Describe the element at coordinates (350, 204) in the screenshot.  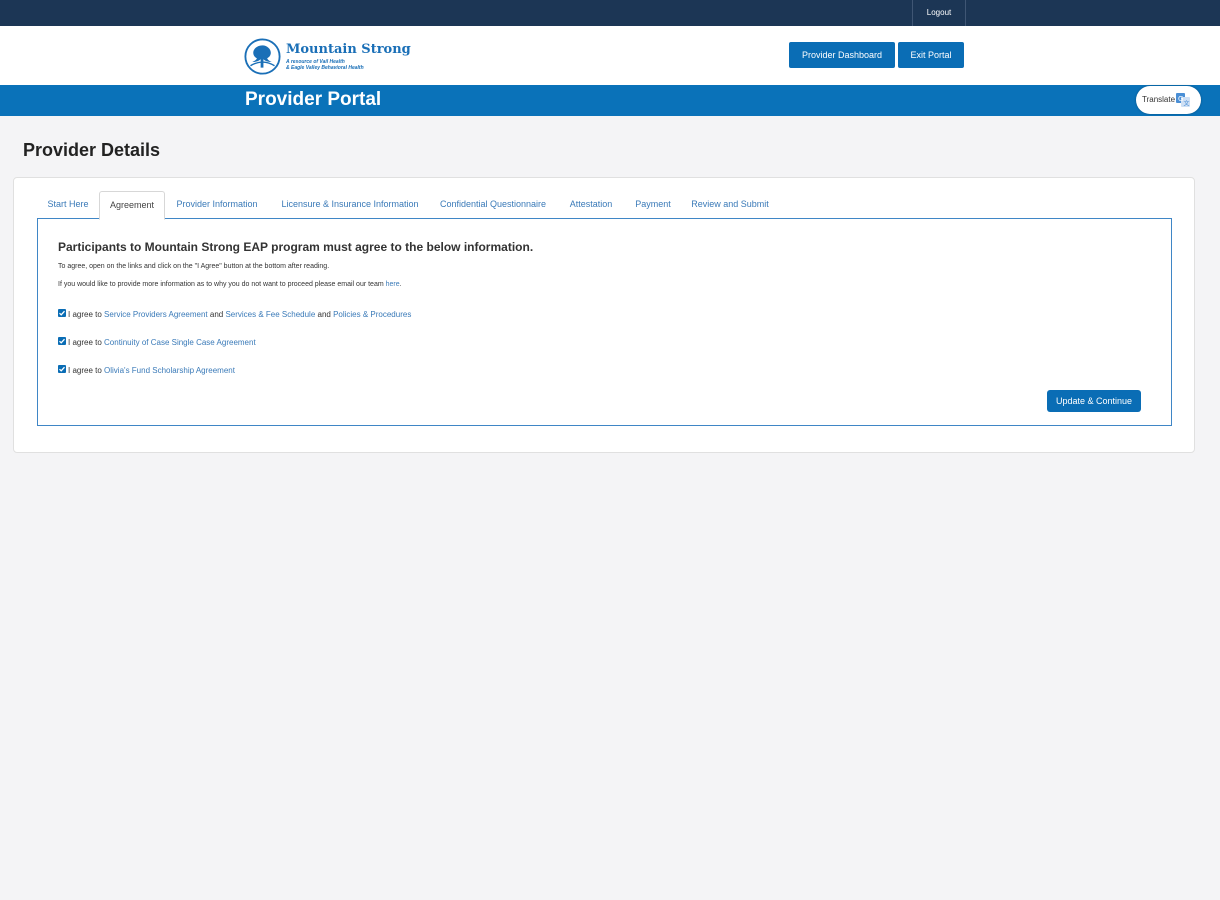
I see `tab-licensure-insurance: Licensure & Insurance Information` at that location.